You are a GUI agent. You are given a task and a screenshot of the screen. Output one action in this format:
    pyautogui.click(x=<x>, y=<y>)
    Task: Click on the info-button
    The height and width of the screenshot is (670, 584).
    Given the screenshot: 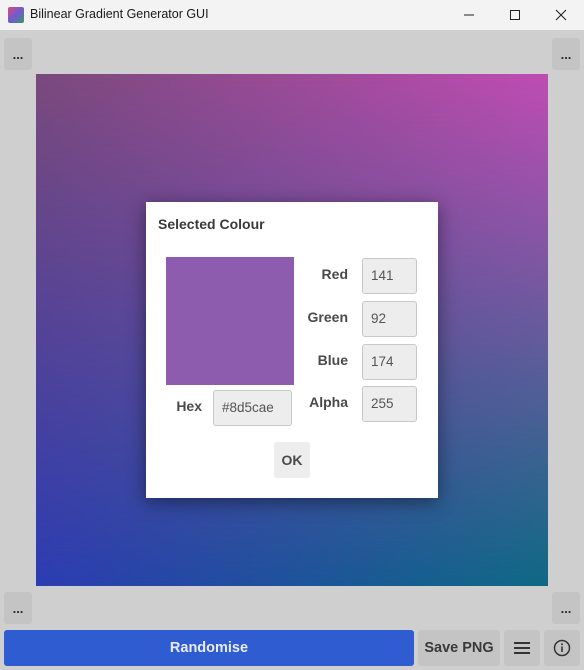 What is the action you would take?
    pyautogui.click(x=562, y=648)
    